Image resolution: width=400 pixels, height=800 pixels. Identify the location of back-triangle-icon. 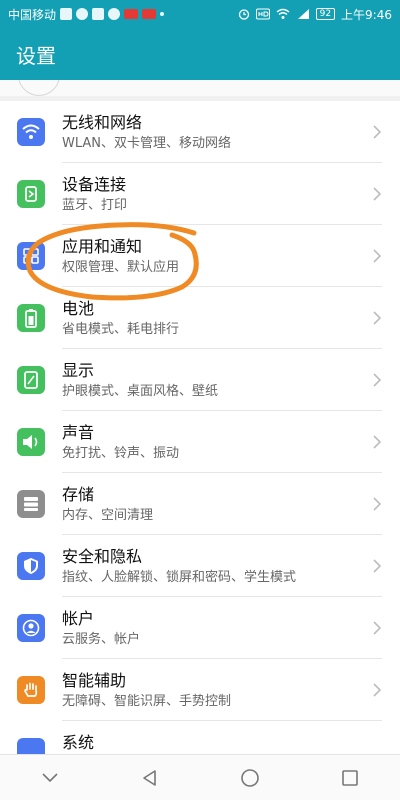
(149, 777).